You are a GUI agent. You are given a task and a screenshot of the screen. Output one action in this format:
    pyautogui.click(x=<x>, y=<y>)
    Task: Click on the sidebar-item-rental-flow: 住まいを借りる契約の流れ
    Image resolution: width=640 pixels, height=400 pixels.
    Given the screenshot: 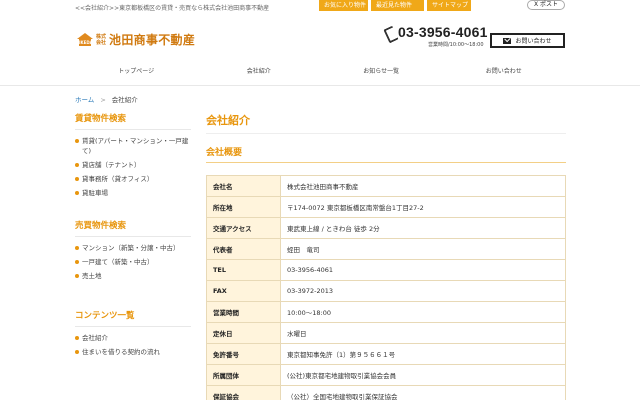 What is the action you would take?
    pyautogui.click(x=133, y=352)
    